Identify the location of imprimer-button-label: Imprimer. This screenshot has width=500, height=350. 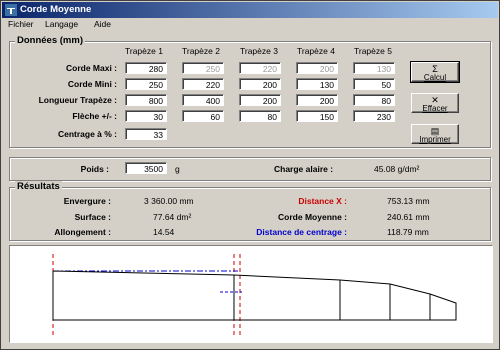
(435, 139).